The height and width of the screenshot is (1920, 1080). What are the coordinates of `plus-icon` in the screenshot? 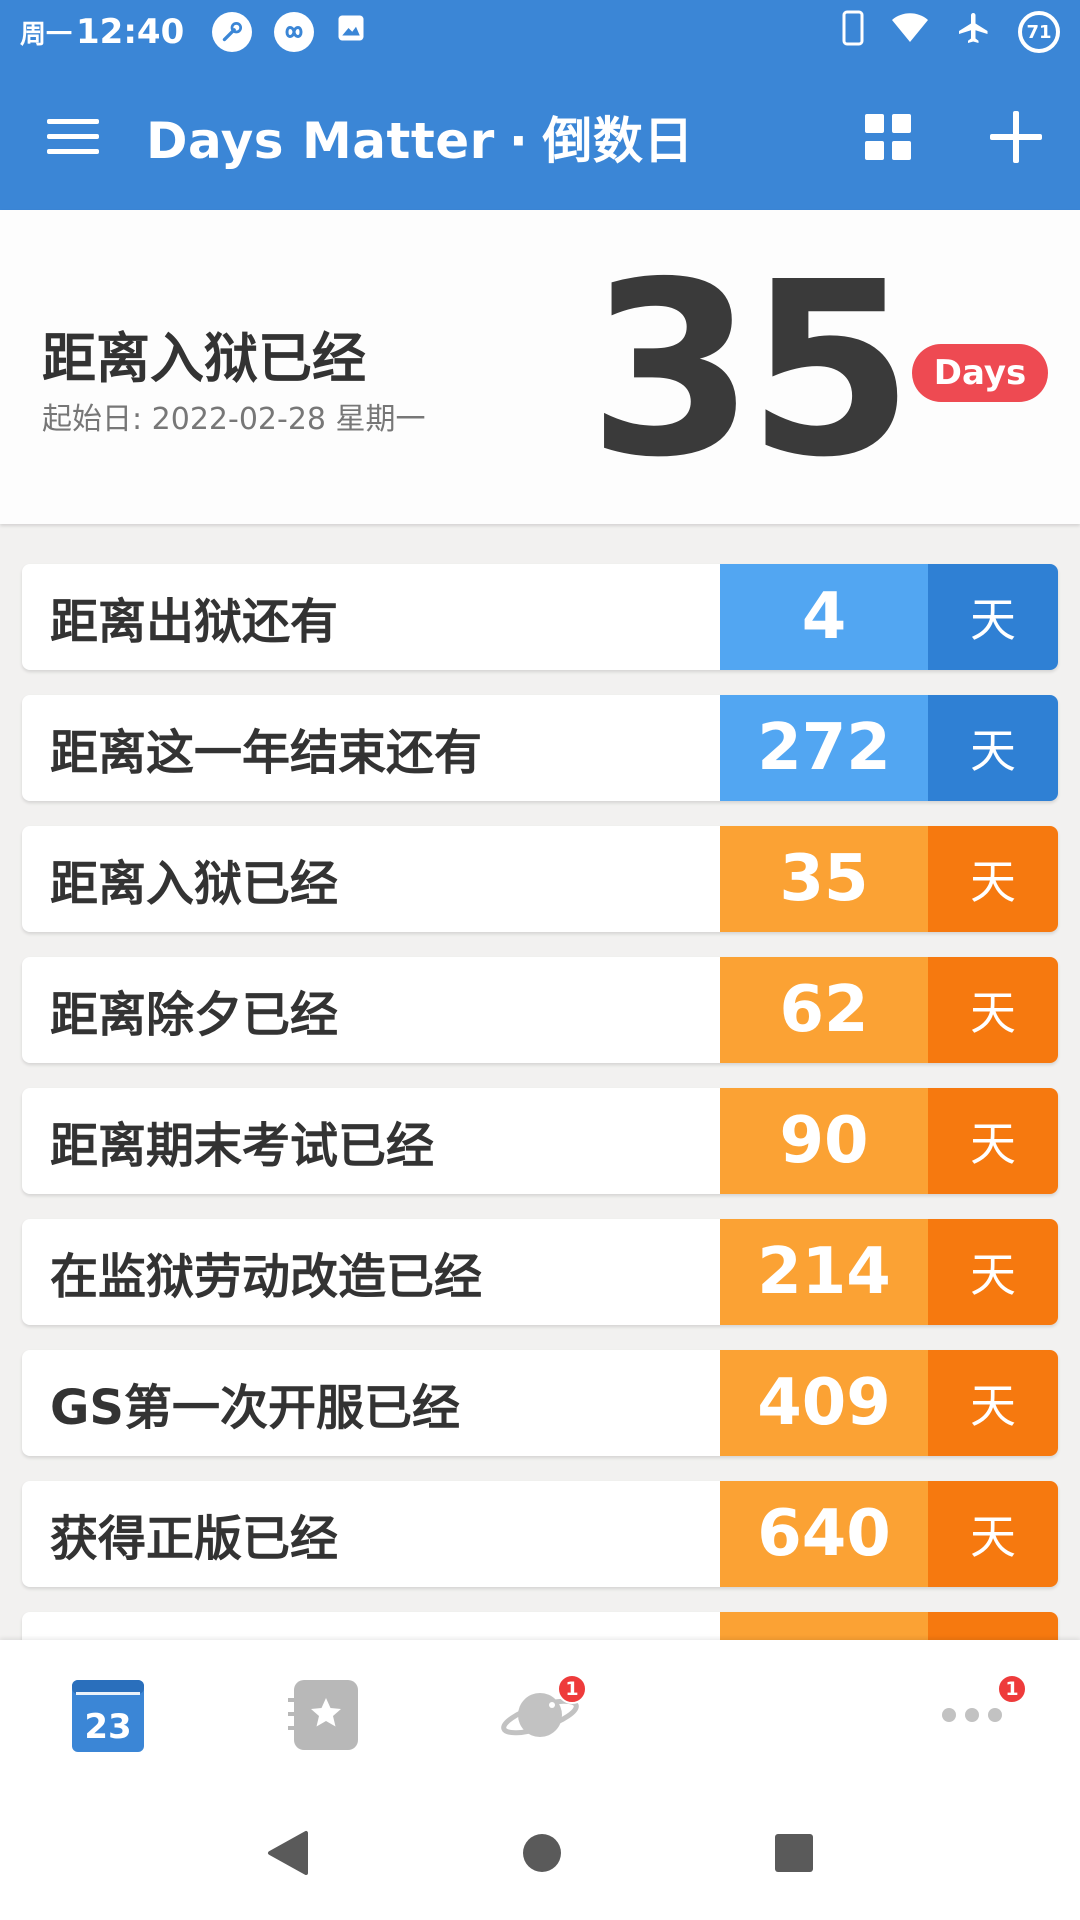 It's located at (1016, 137).